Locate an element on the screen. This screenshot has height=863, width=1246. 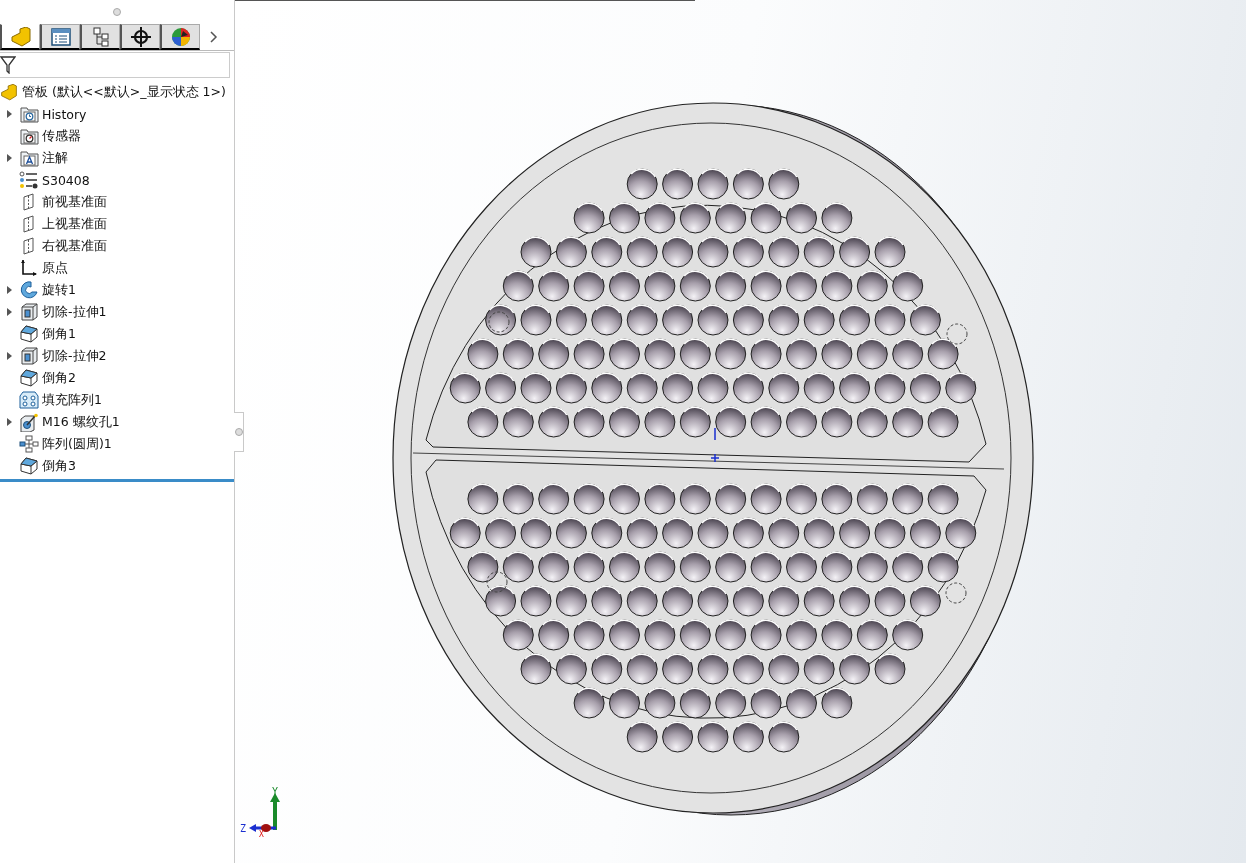
list-icon is located at coordinates (60, 36).